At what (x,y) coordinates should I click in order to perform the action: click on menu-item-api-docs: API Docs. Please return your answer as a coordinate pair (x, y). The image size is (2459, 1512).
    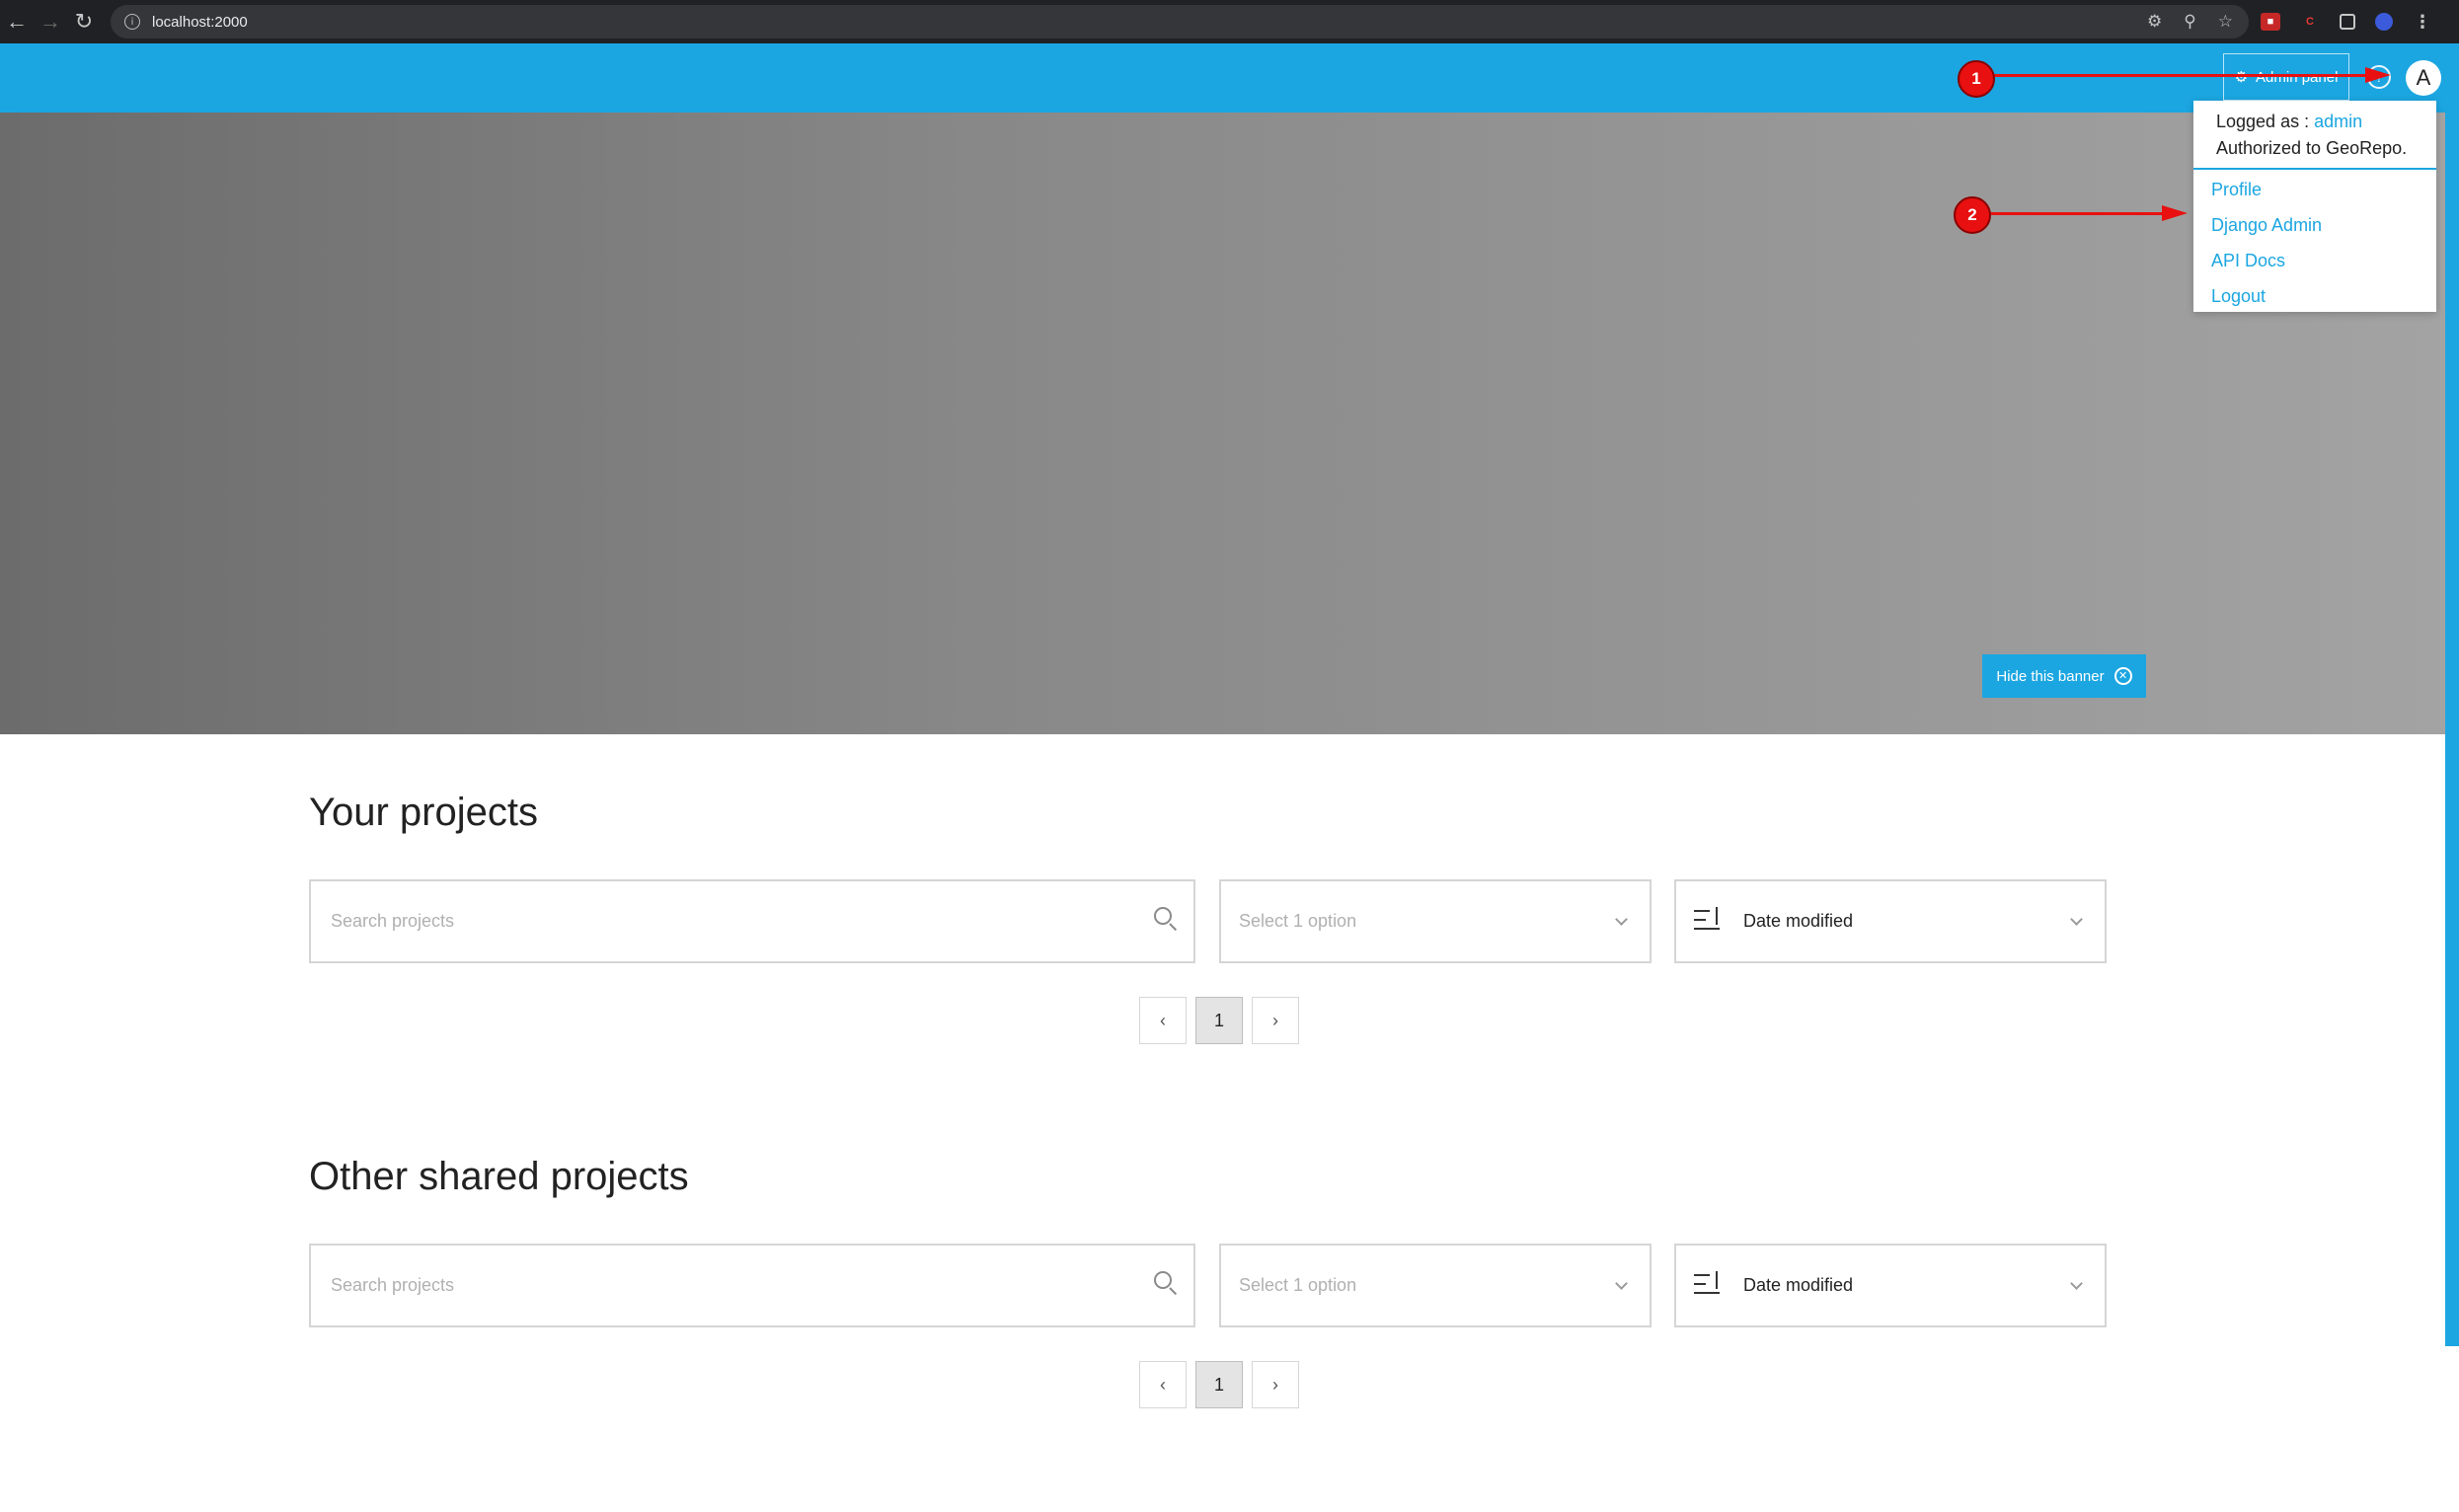
    Looking at the image, I should click on (2266, 260).